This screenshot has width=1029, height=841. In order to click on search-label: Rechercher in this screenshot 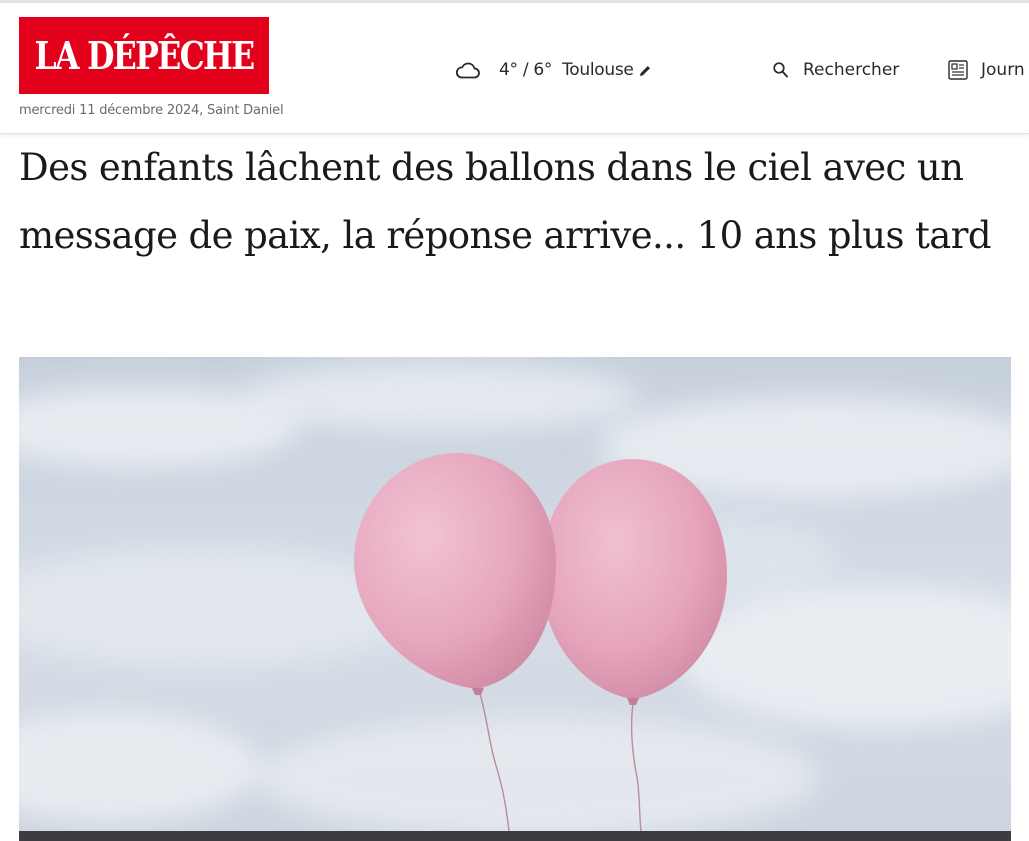, I will do `click(851, 70)`.